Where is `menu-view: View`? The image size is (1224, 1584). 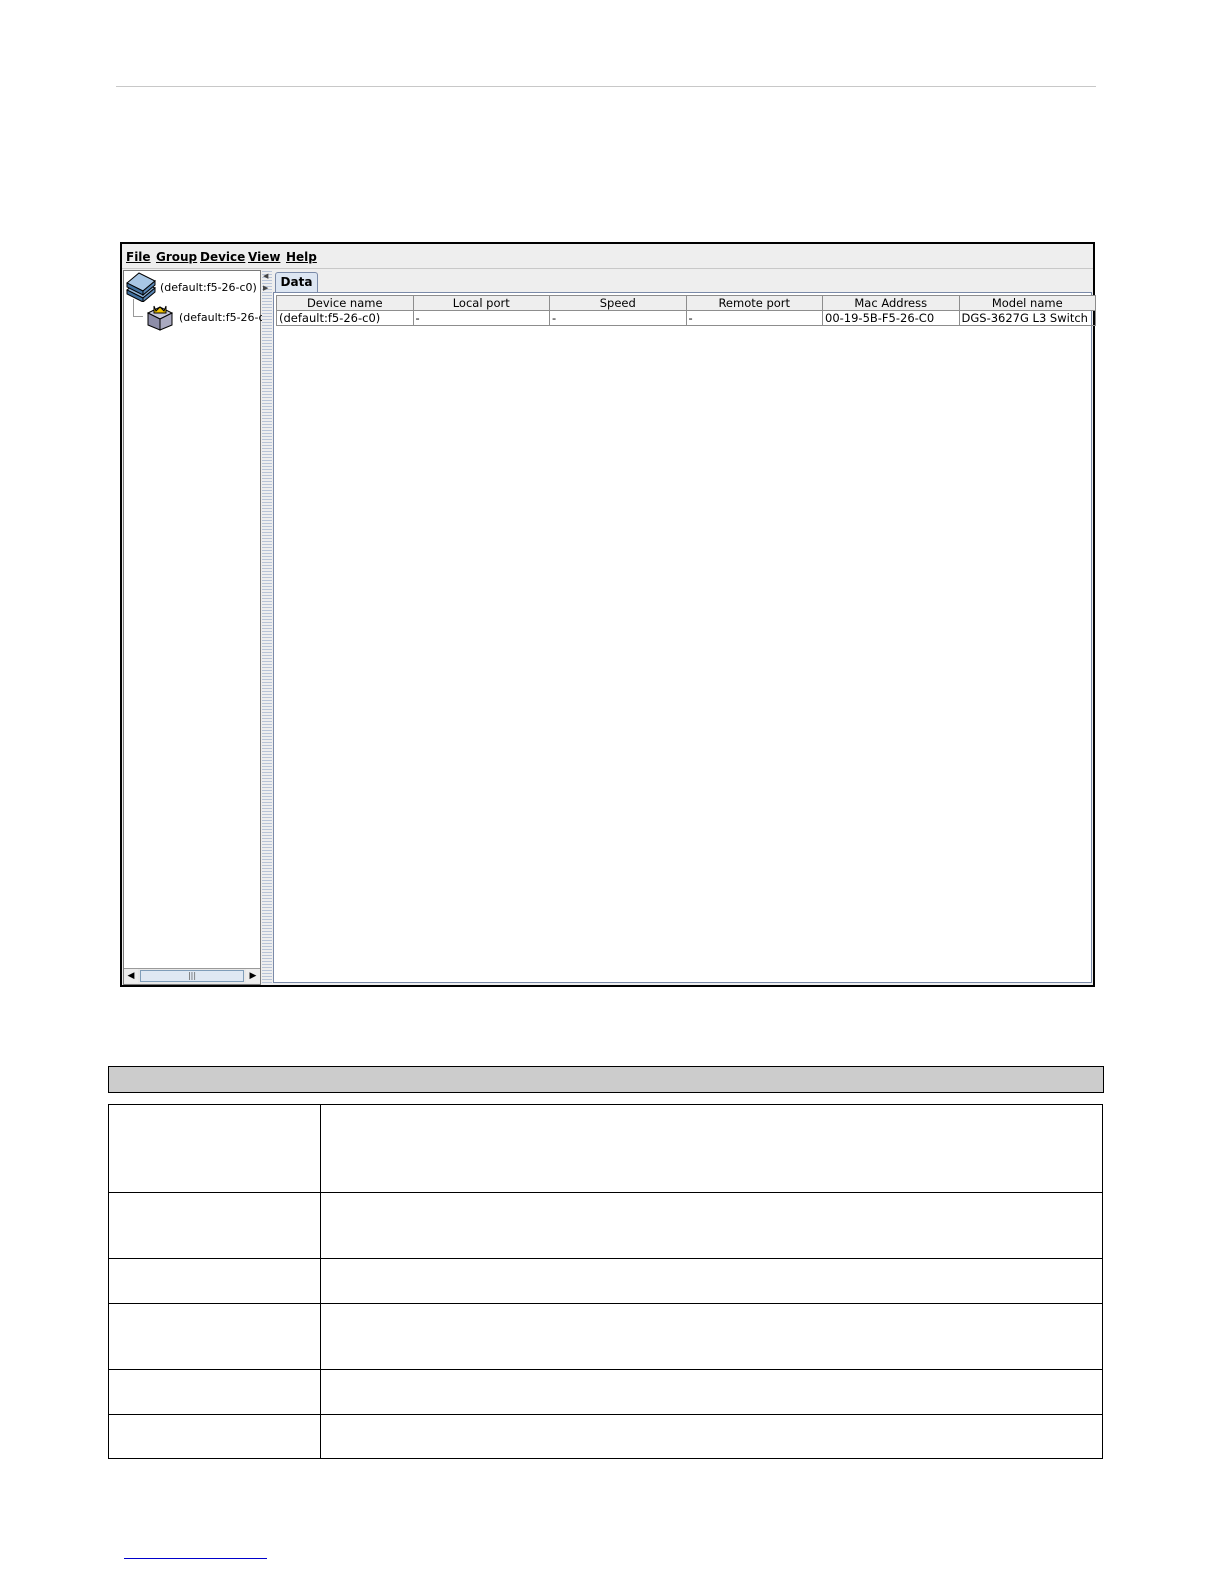 menu-view: View is located at coordinates (264, 257).